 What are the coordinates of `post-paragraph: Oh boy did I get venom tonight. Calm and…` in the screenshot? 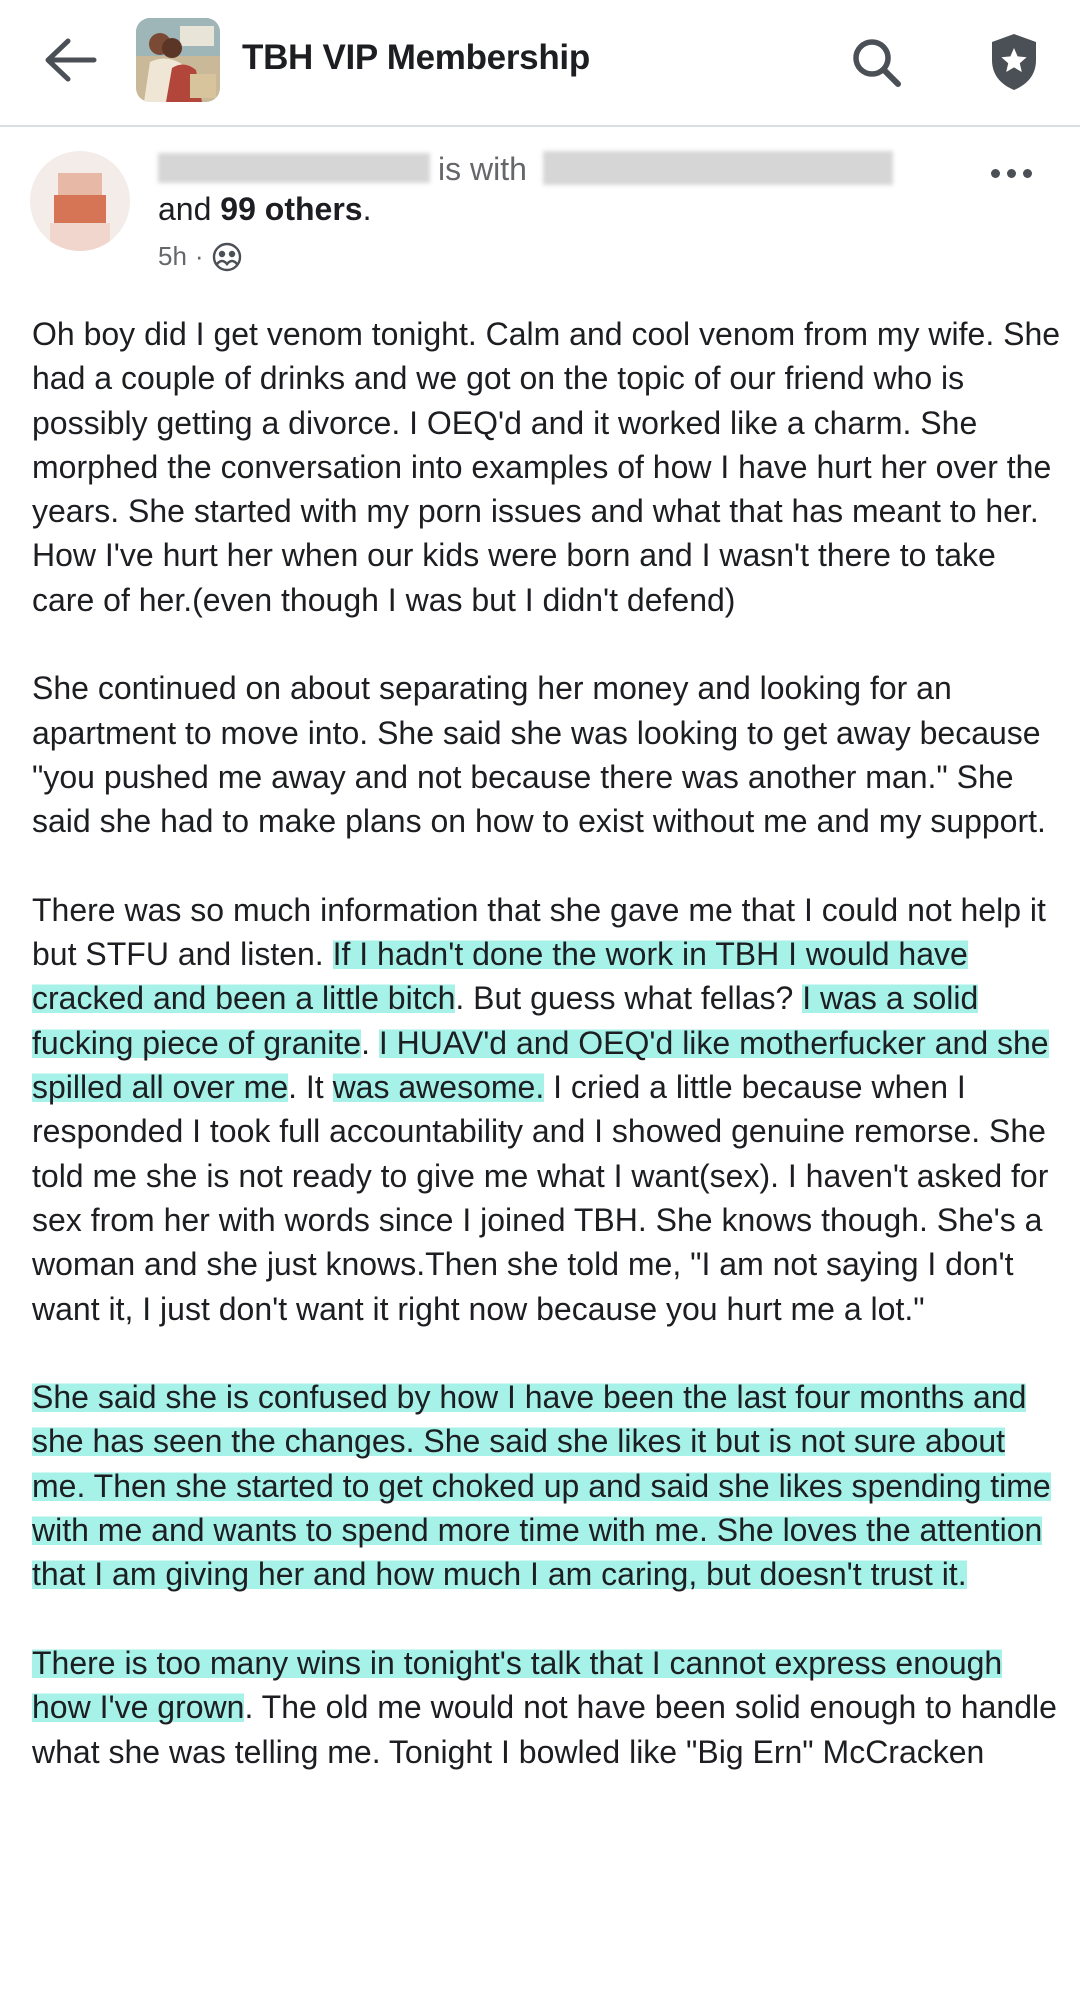 It's located at (547, 467).